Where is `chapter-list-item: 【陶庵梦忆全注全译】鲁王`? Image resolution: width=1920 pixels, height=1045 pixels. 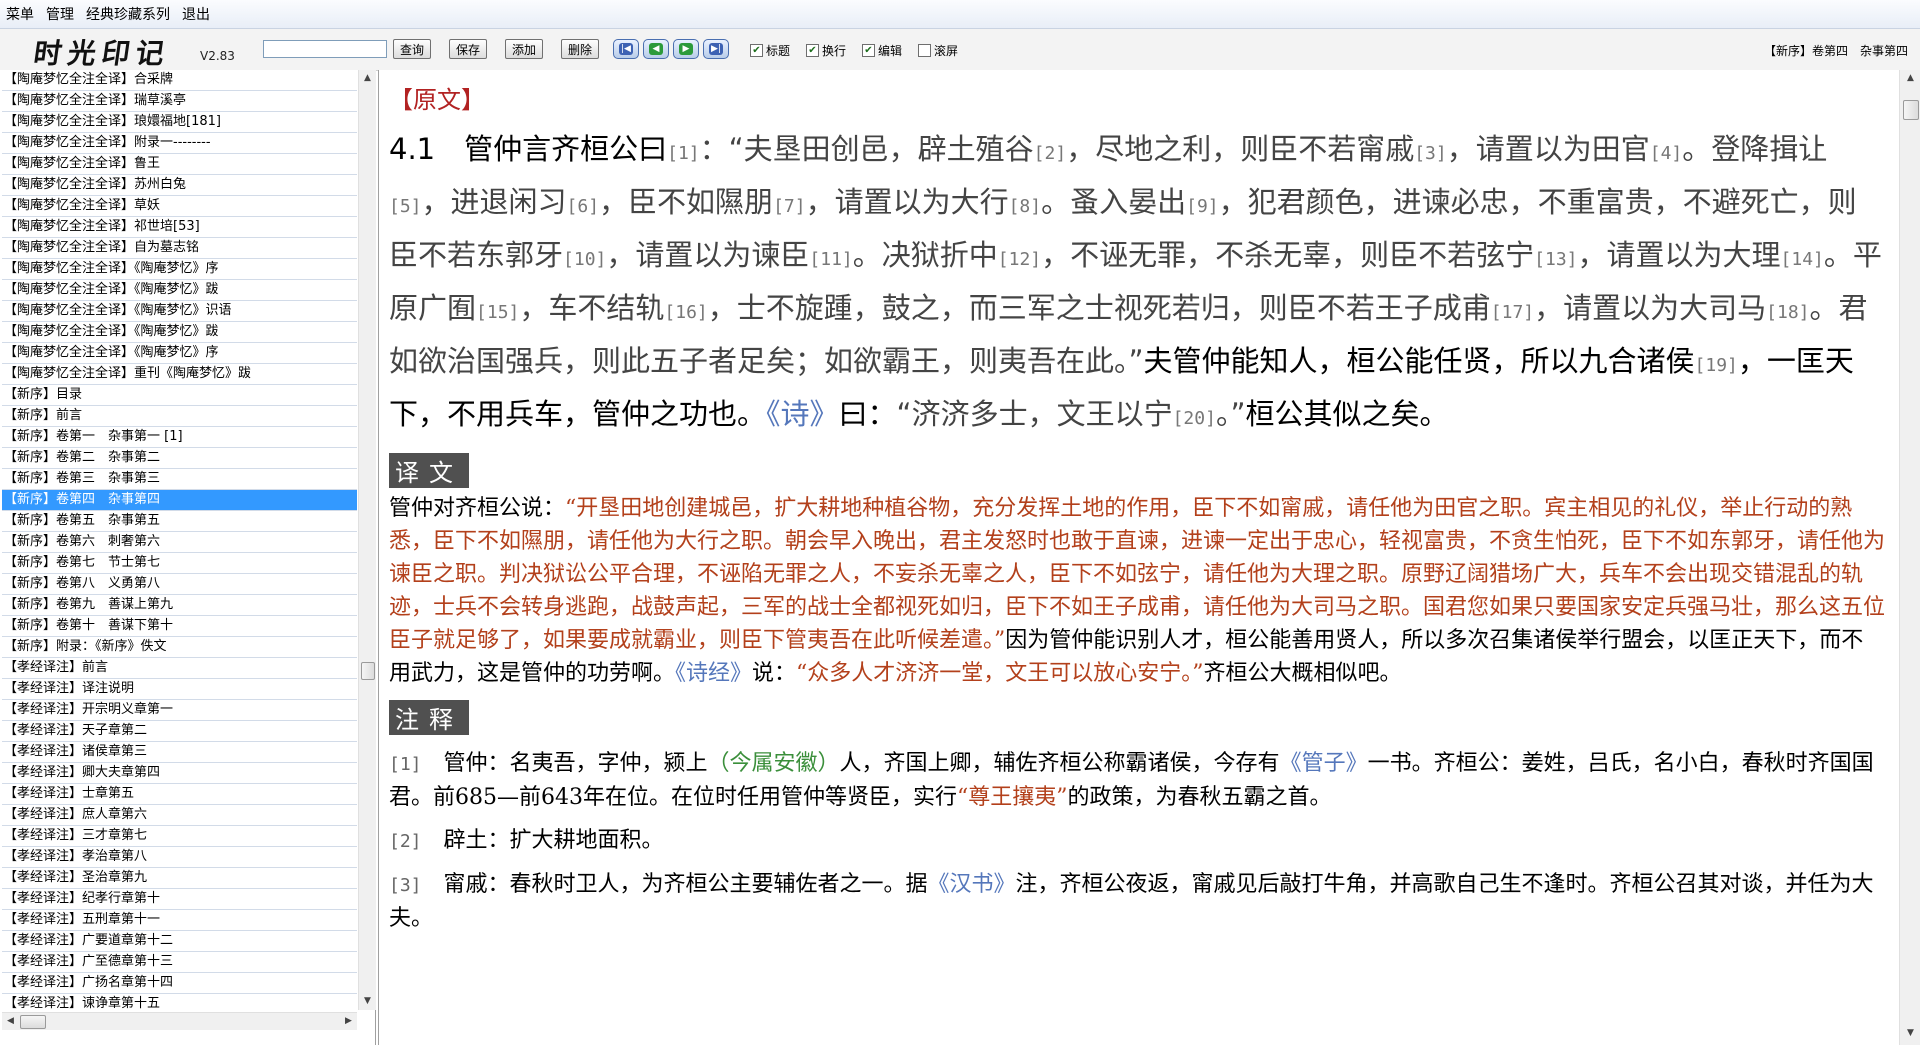 chapter-list-item: 【陶庵梦忆全注全译】鲁王 is located at coordinates (179, 164).